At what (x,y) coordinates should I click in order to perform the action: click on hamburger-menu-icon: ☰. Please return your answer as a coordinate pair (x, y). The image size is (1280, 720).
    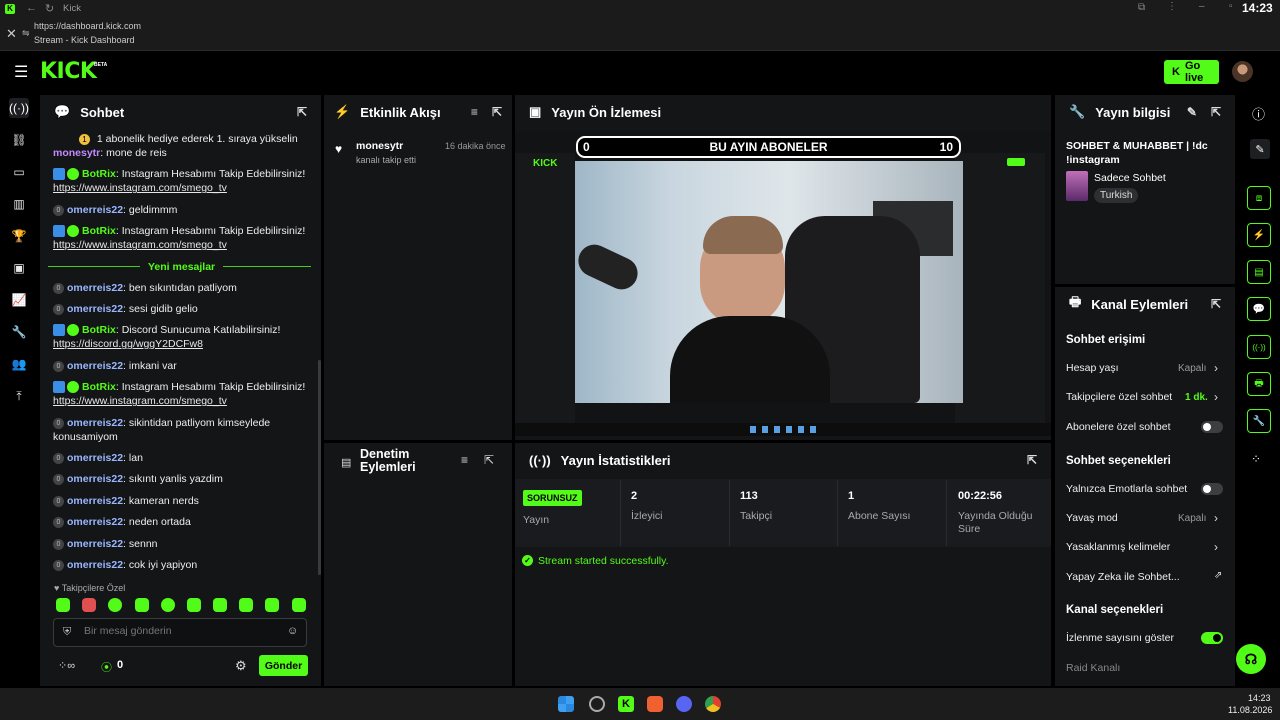
    Looking at the image, I should click on (21, 72).